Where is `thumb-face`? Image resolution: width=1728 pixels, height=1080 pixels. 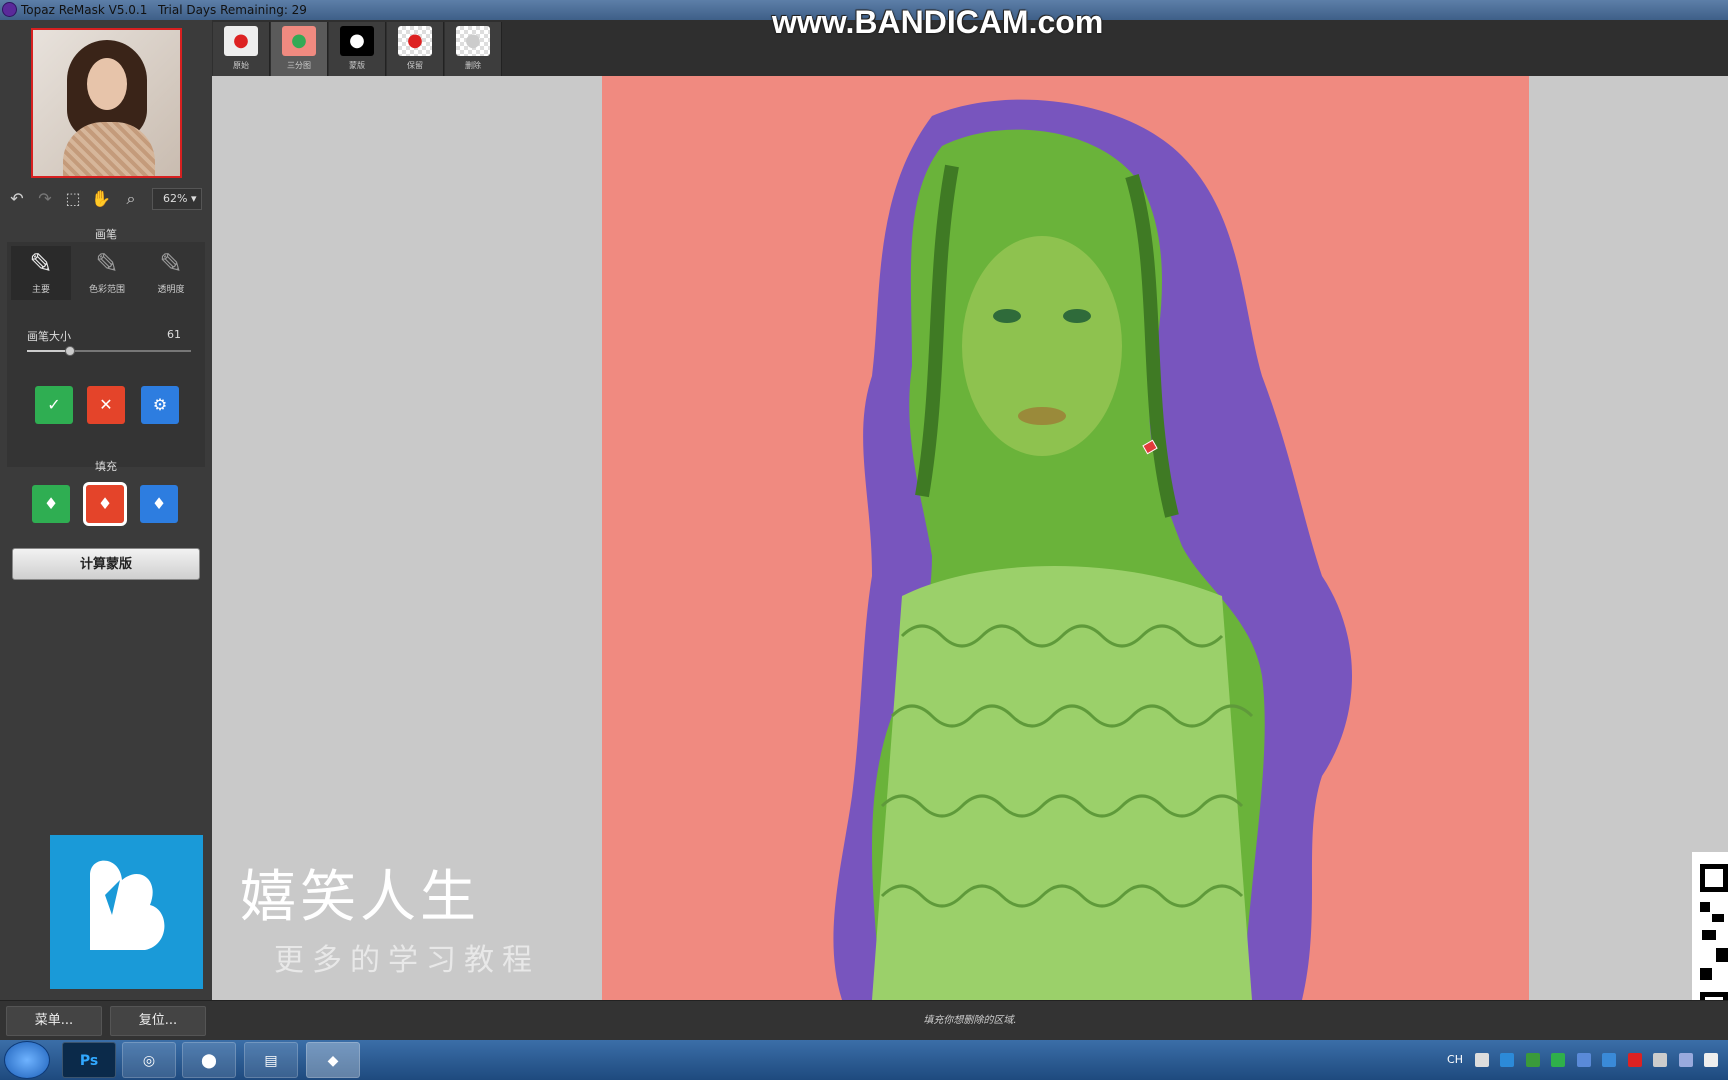
thumb-face is located at coordinates (107, 84).